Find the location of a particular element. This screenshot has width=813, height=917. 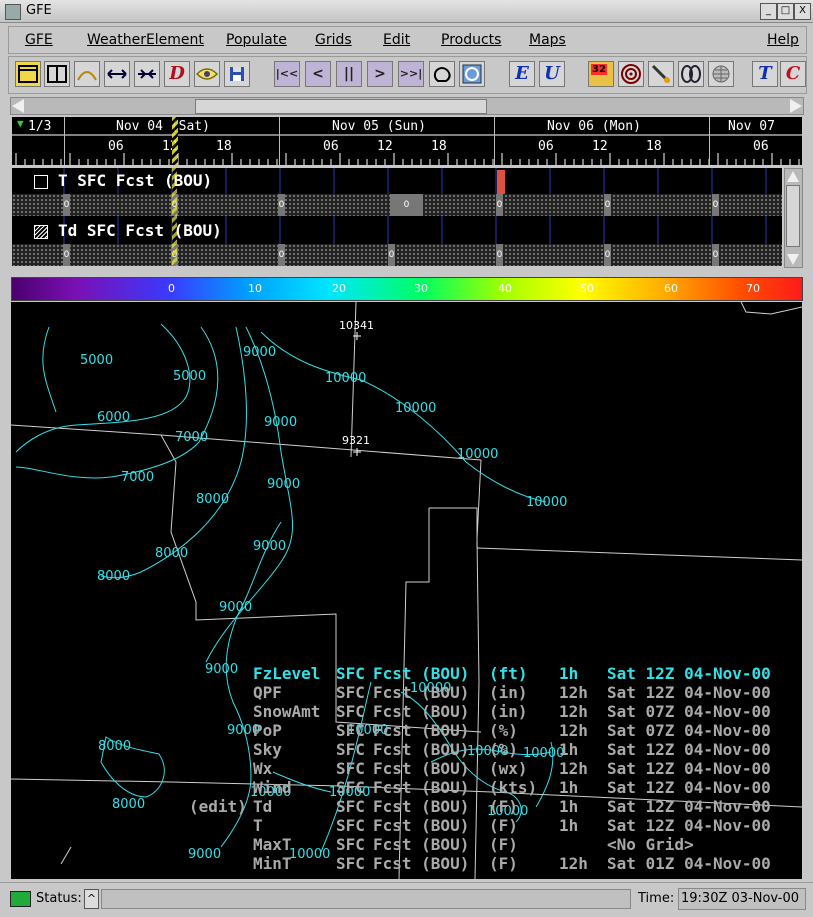

menu-gfe: GFE is located at coordinates (39, 40).